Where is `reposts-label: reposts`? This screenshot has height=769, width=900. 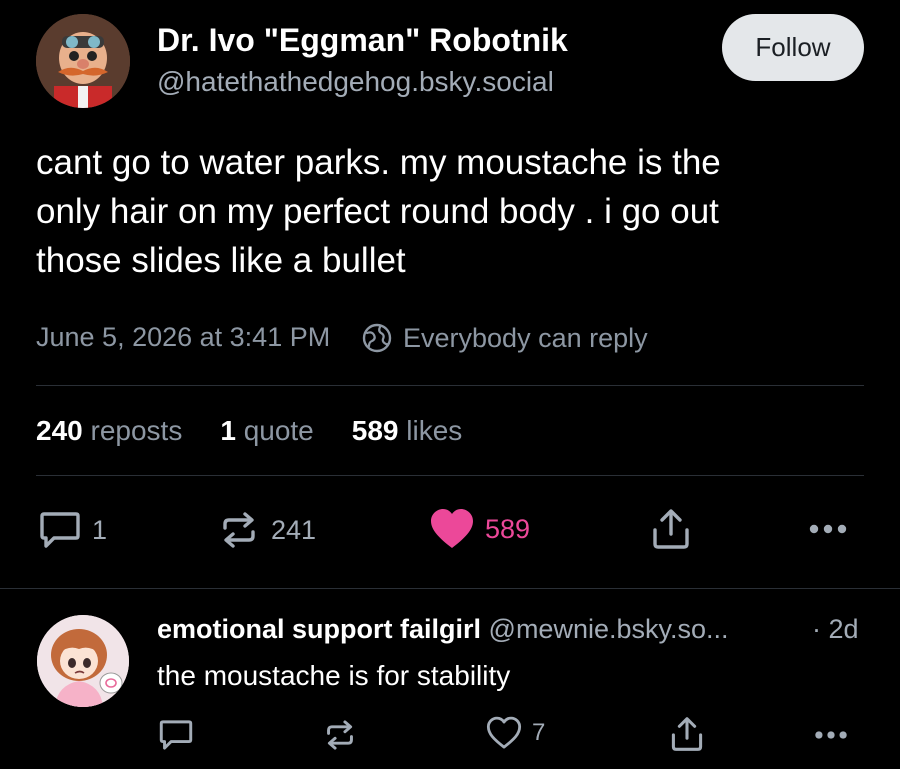 reposts-label: reposts is located at coordinates (136, 430).